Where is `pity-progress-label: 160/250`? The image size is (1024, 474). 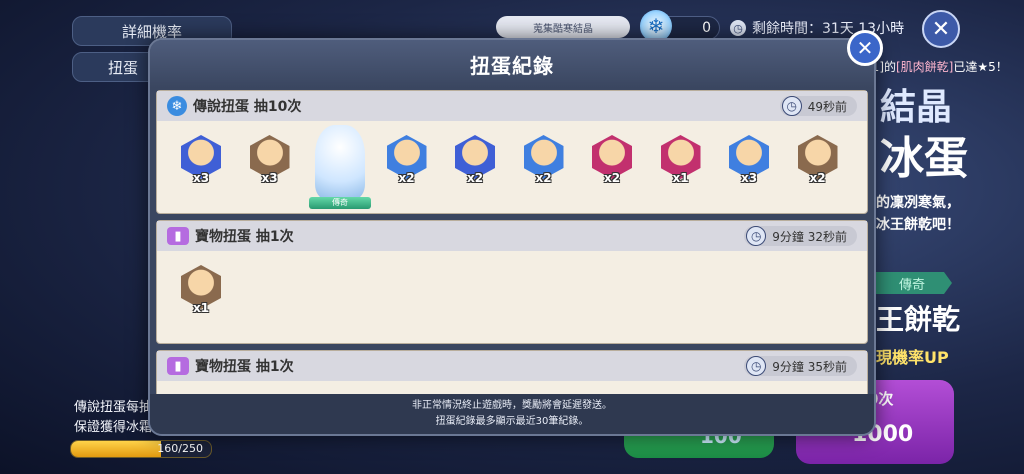 pity-progress-label: 160/250 is located at coordinates (180, 448).